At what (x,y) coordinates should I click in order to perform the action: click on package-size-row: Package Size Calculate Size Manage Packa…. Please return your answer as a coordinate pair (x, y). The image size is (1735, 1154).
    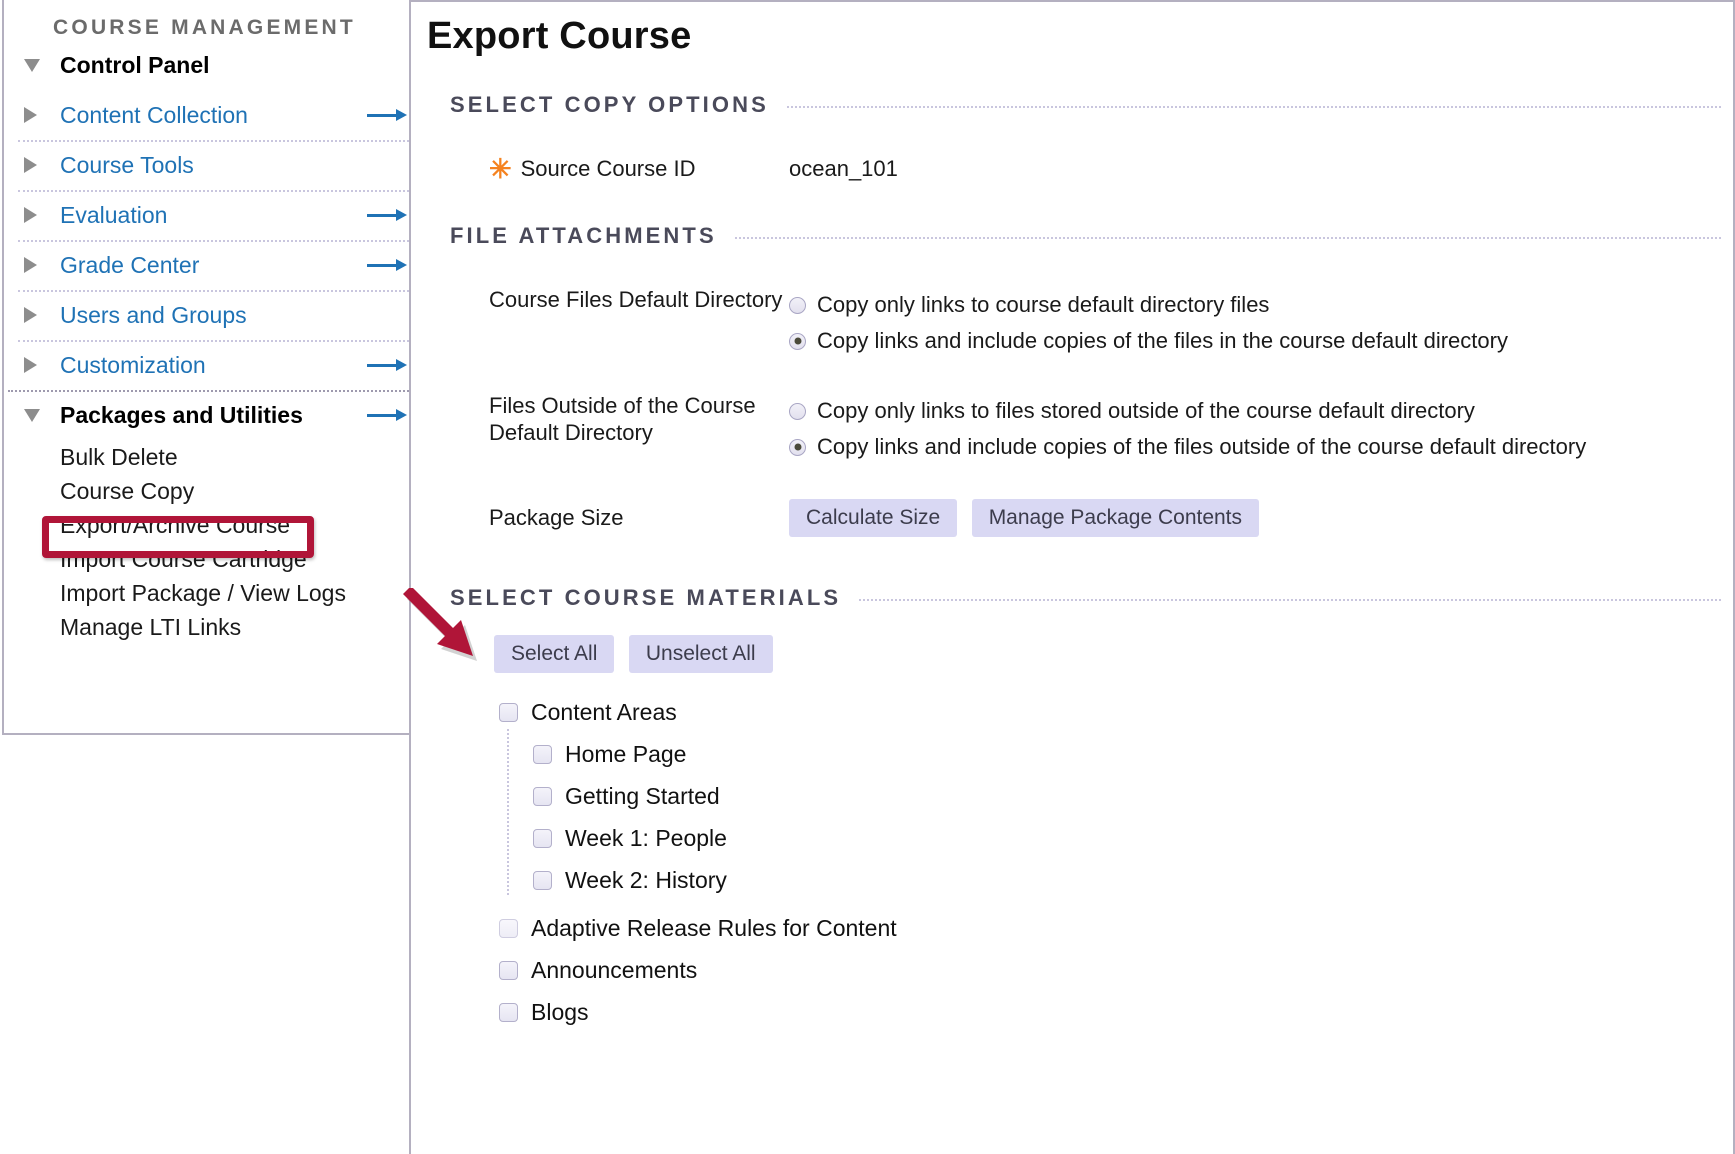
    Looking at the image, I should click on (1111, 518).